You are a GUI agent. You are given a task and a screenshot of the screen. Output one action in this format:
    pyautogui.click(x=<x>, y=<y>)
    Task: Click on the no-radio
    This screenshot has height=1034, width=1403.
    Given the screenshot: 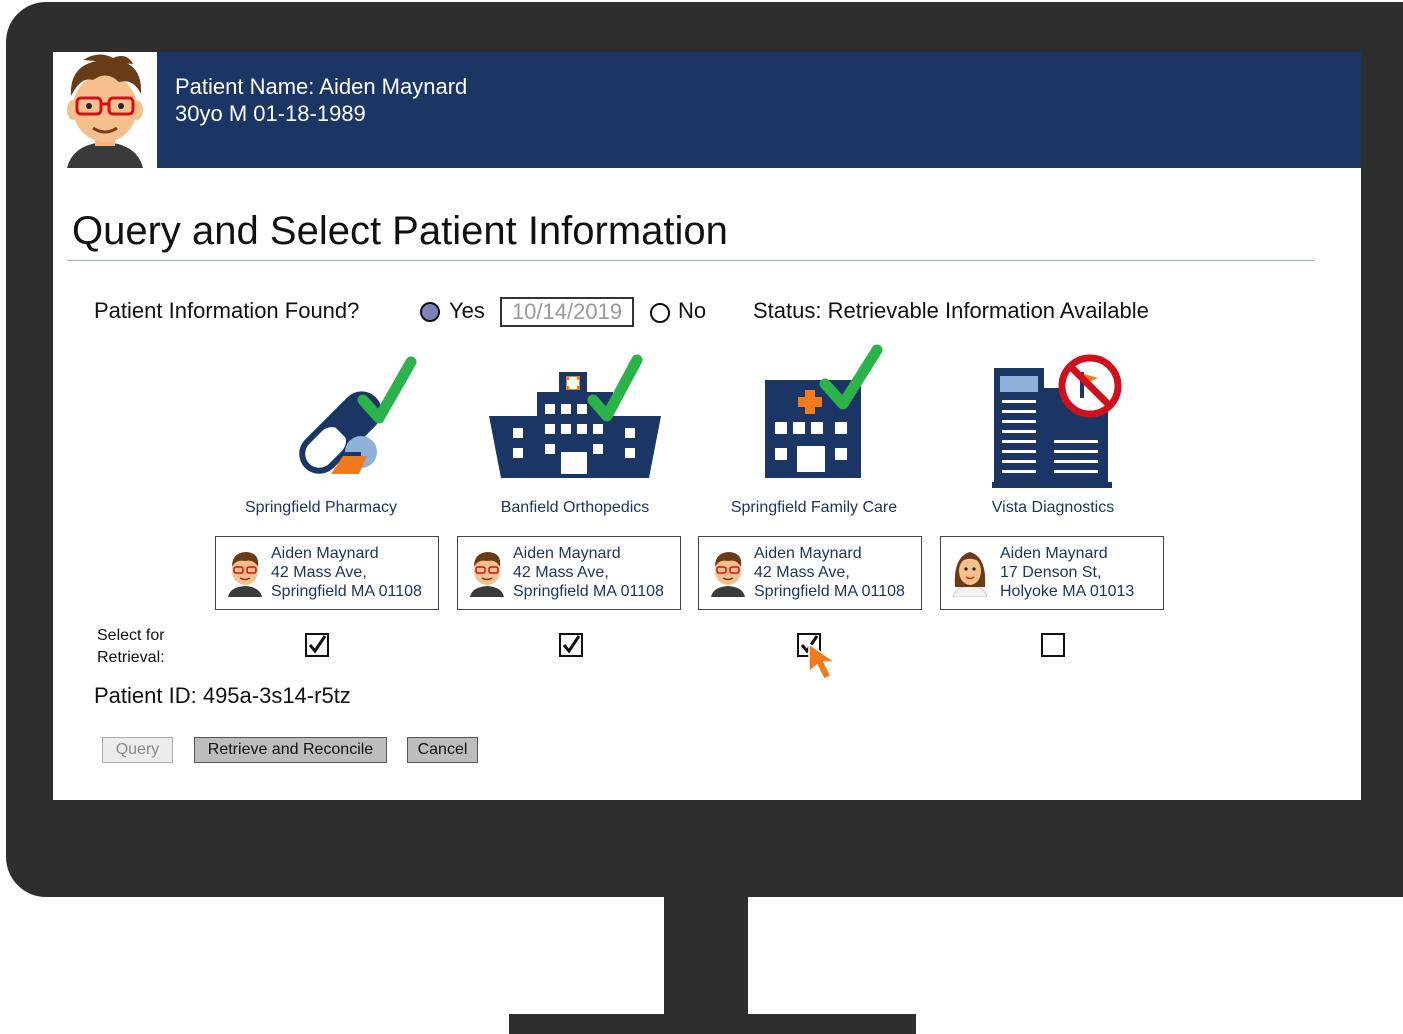 What is the action you would take?
    pyautogui.click(x=660, y=313)
    